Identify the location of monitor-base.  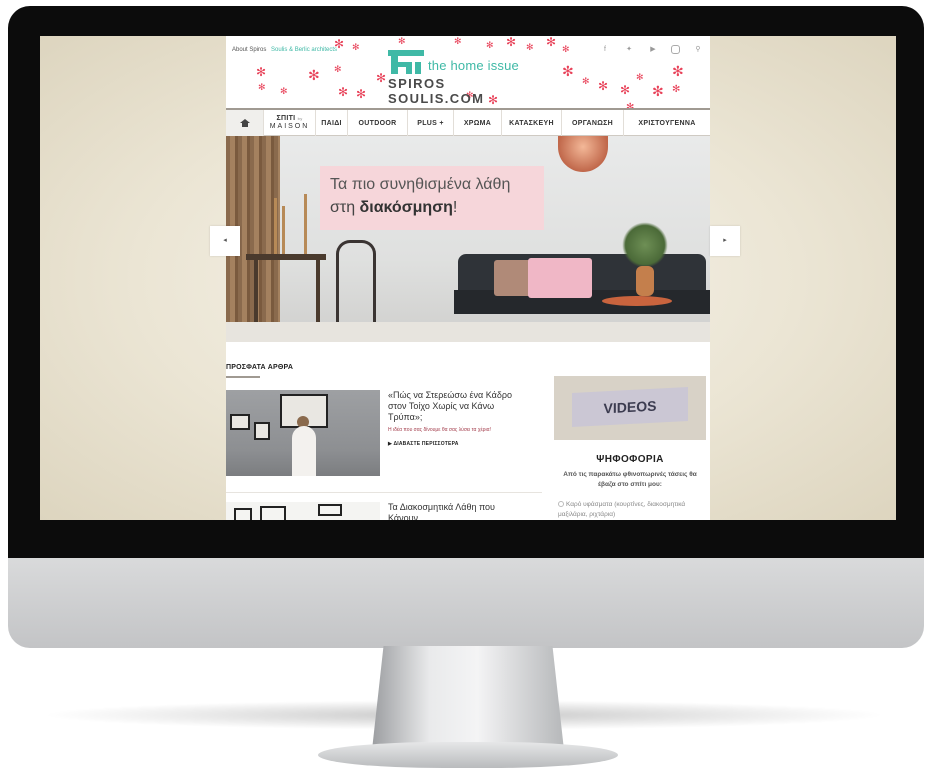
(468, 755).